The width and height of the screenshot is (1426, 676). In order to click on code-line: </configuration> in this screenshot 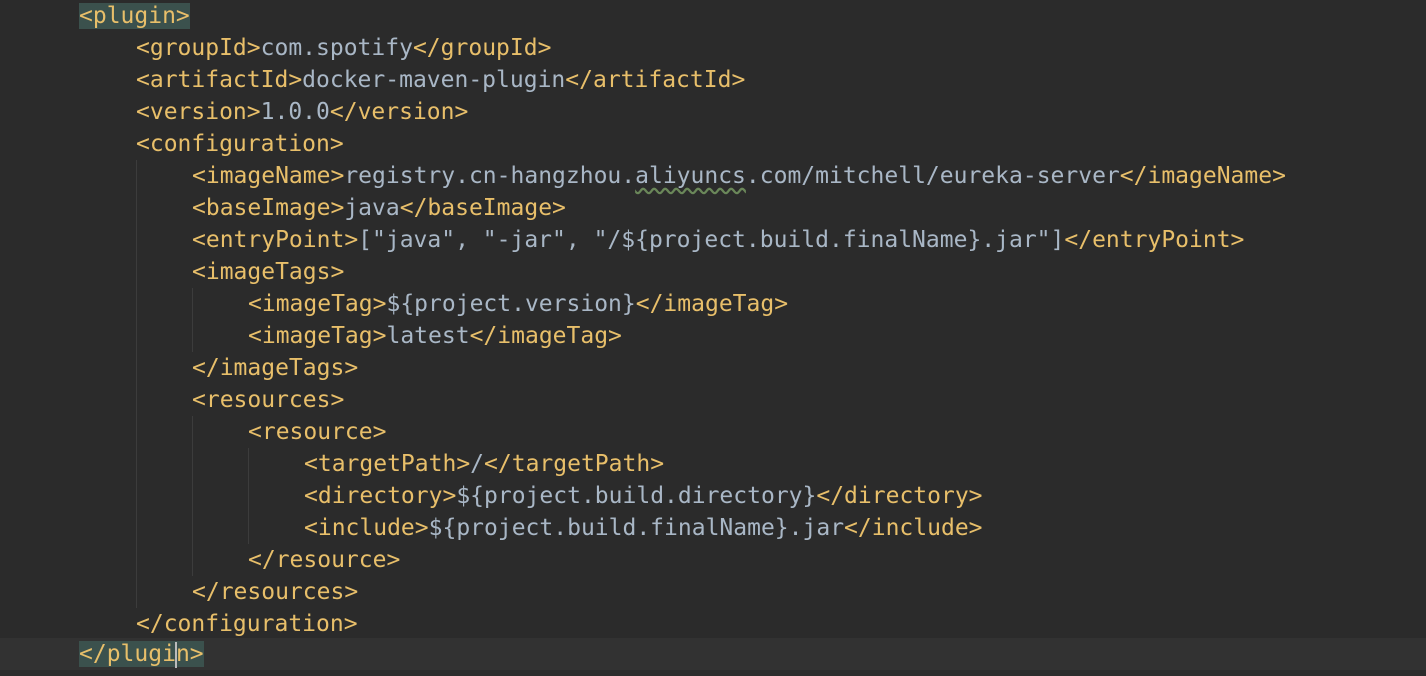, I will do `click(713, 624)`.